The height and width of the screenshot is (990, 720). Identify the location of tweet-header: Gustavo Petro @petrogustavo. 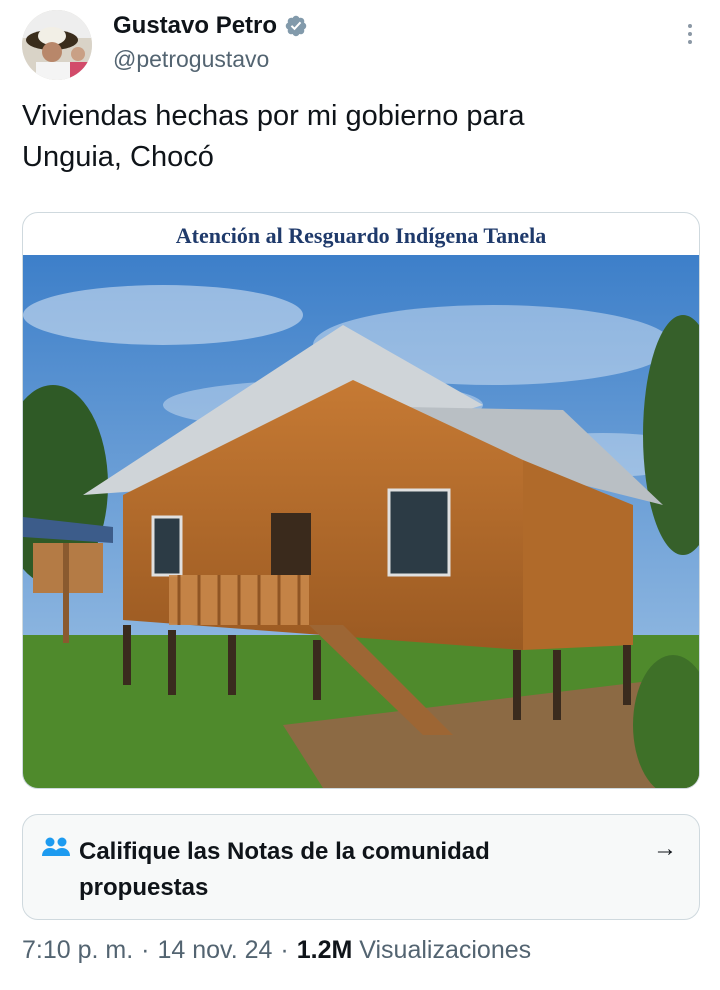
(362, 46).